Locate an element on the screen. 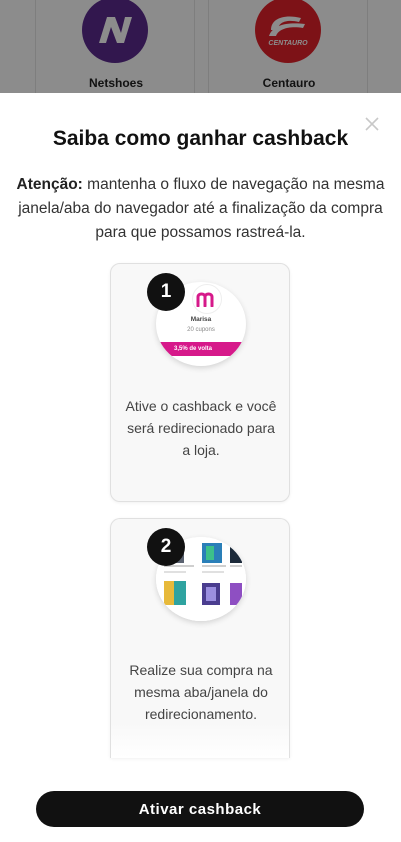 This screenshot has height=842, width=401. modal-title: Saiba como ganhar cashback is located at coordinates (200, 138).